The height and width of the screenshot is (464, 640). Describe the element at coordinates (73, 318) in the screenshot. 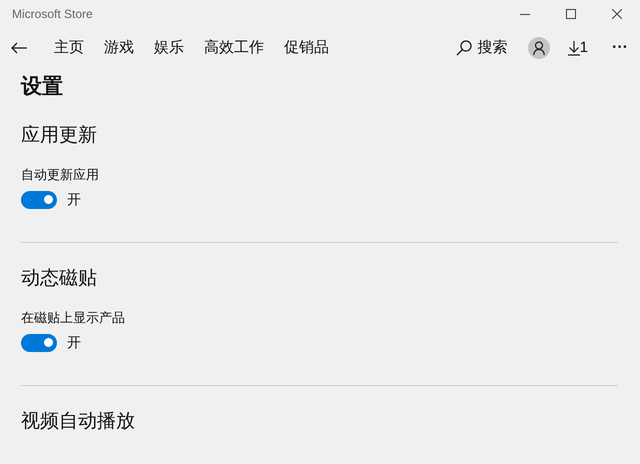

I see `setting-label: 在磁贴上显示产品` at that location.